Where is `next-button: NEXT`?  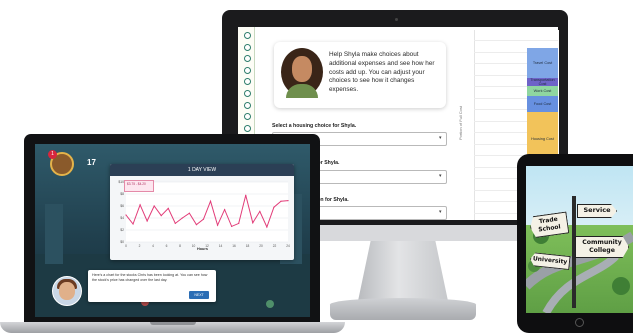 next-button: NEXT is located at coordinates (199, 295).